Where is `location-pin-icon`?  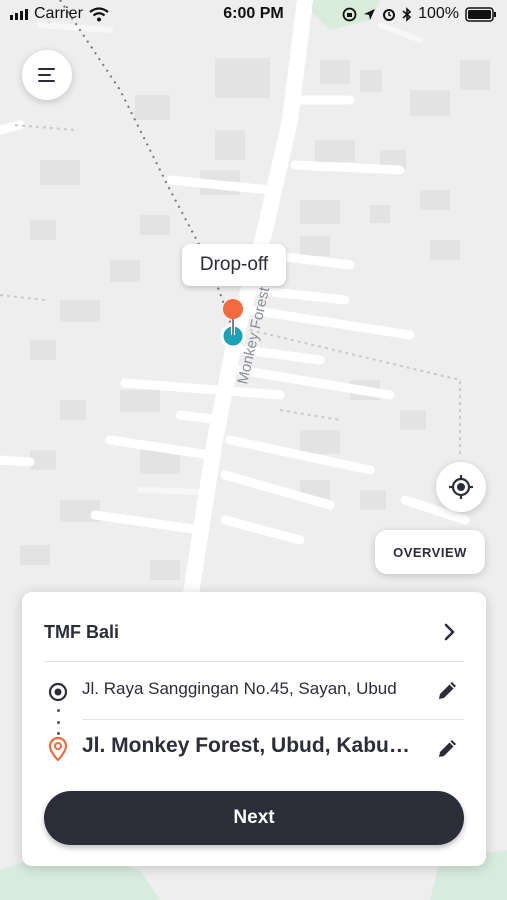 location-pin-icon is located at coordinates (58, 749).